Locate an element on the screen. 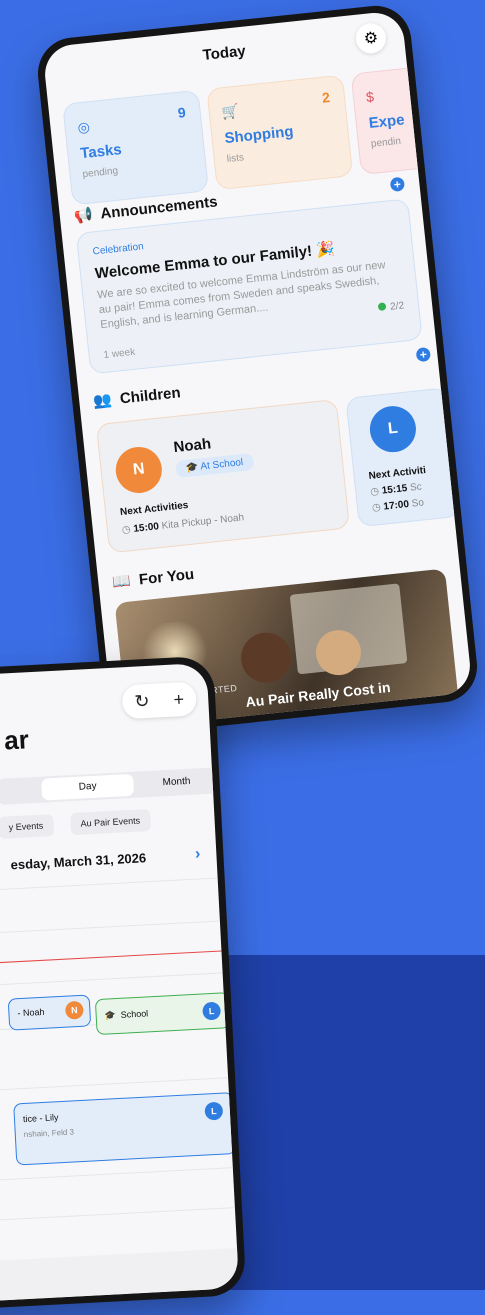 This screenshot has height=1315, width=485. expenses-sub: pendin is located at coordinates (386, 142).